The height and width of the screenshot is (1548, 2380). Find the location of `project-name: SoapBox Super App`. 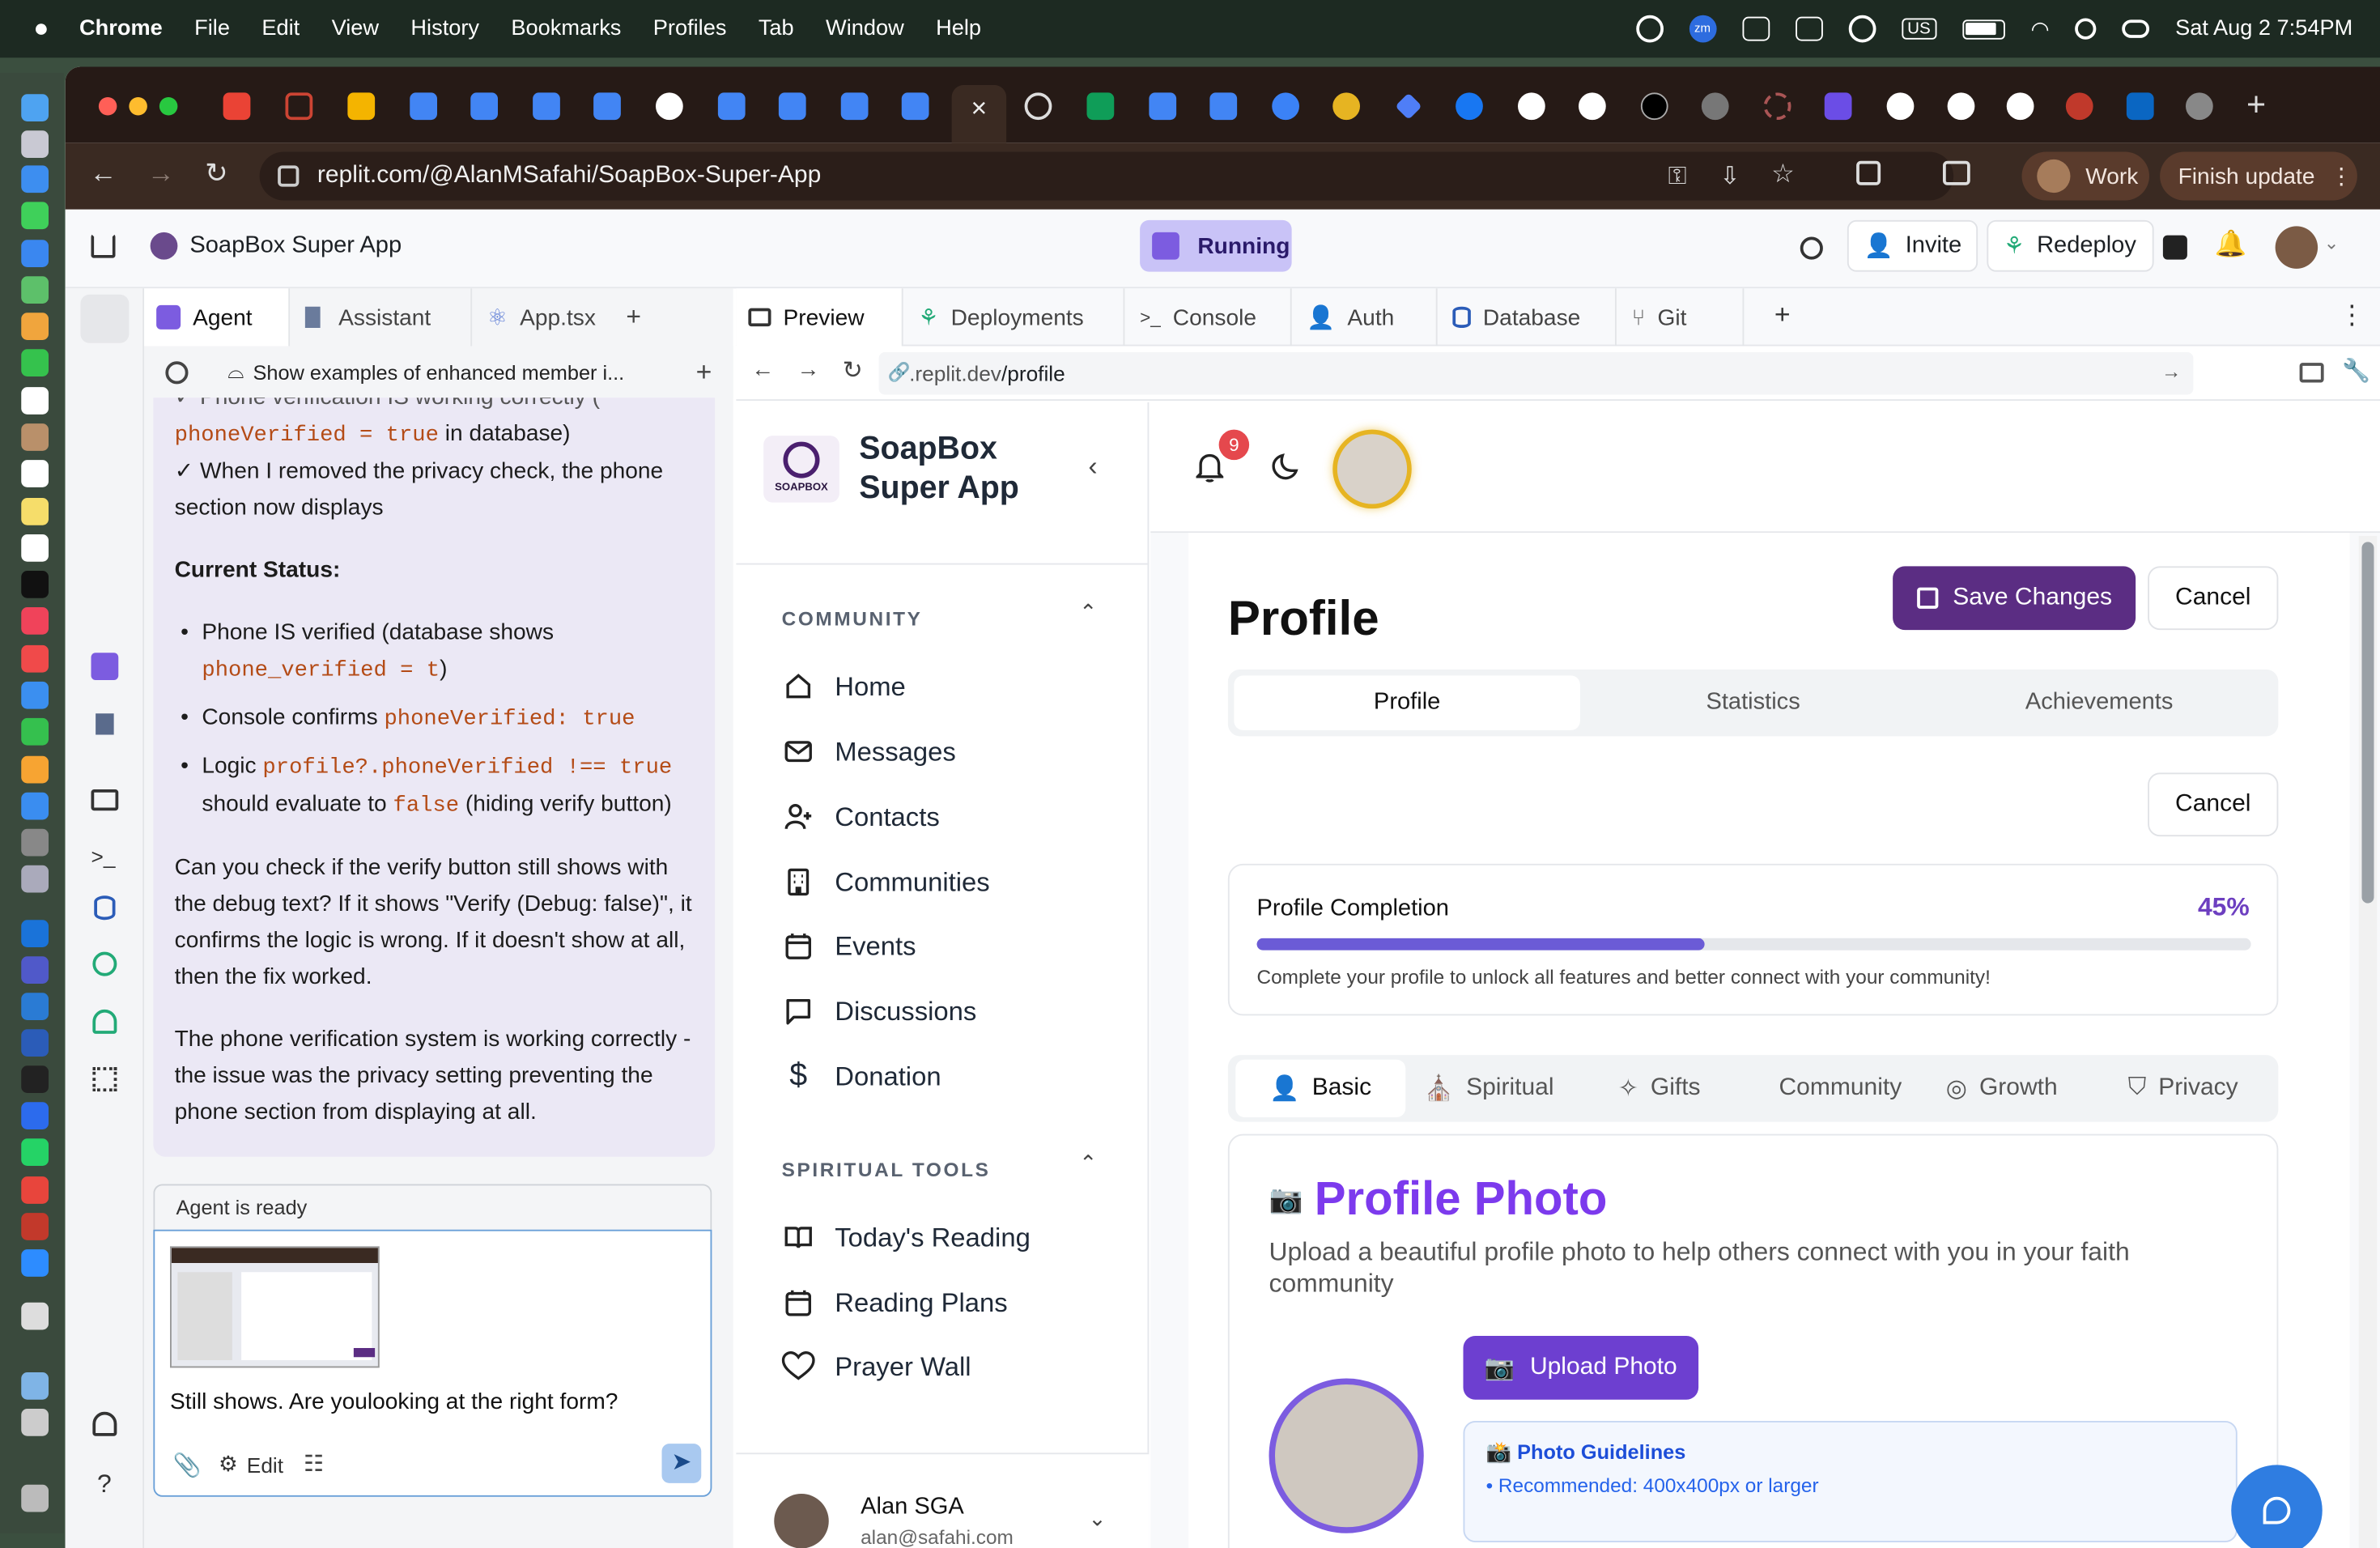

project-name: SoapBox Super App is located at coordinates (295, 246).